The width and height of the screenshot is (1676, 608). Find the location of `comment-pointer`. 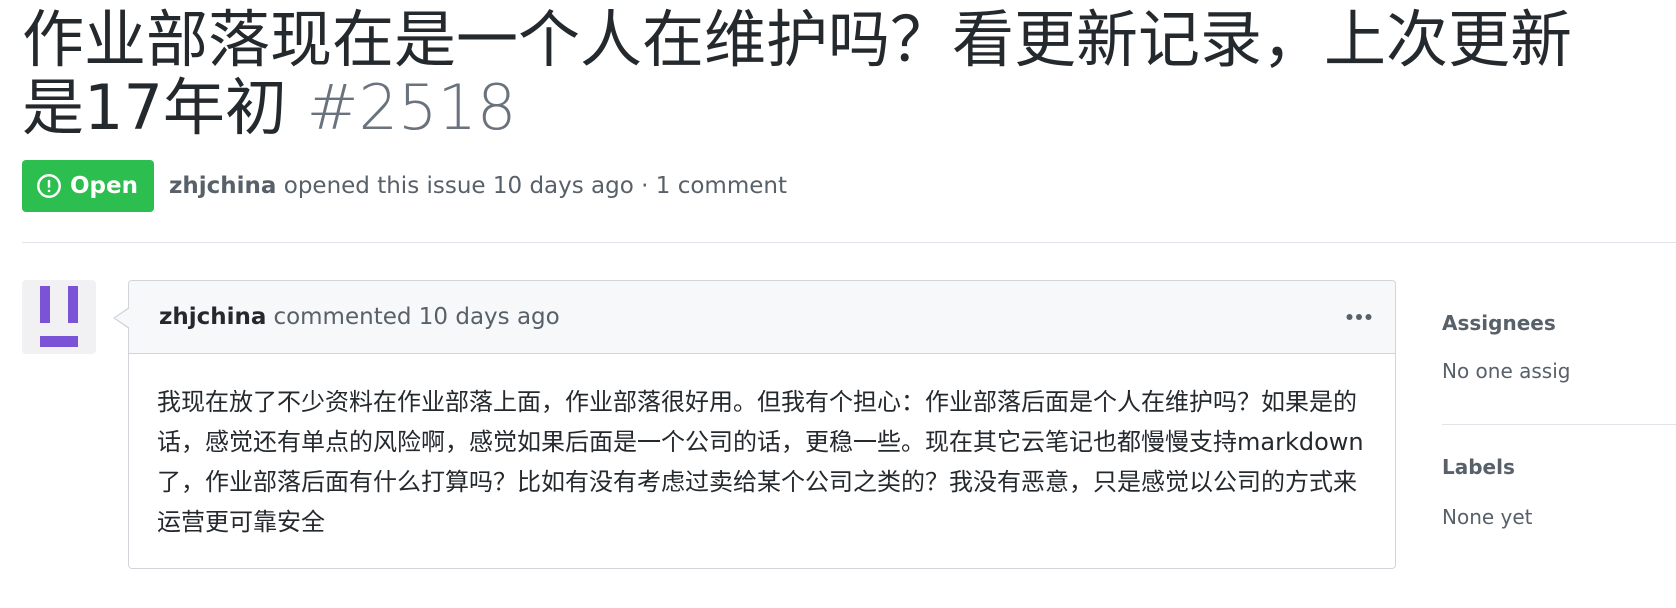

comment-pointer is located at coordinates (122, 318).